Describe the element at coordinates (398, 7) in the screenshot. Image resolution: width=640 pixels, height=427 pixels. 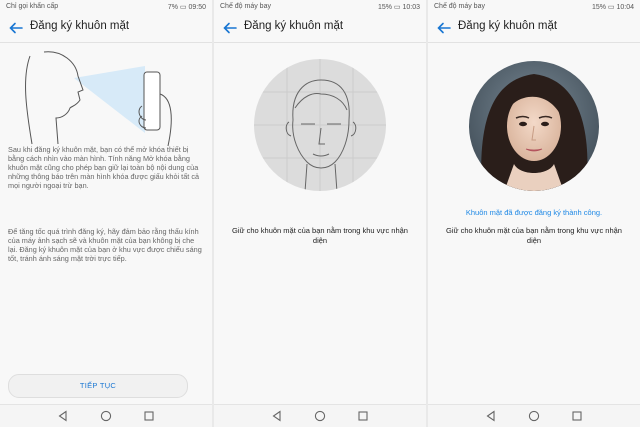
I see `status-right: 15% ▭ 10:03` at that location.